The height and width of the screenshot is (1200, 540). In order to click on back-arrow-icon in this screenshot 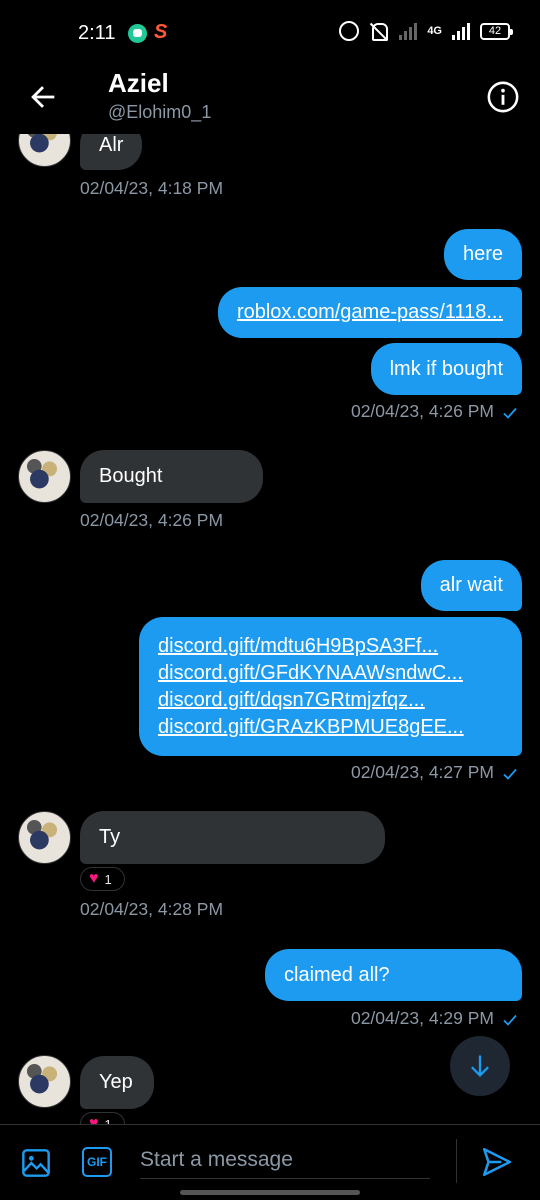, I will do `click(43, 97)`.